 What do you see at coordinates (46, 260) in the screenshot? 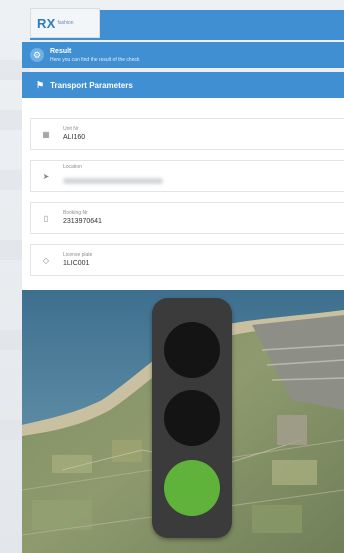
I see `tag-icon: ◇` at bounding box center [46, 260].